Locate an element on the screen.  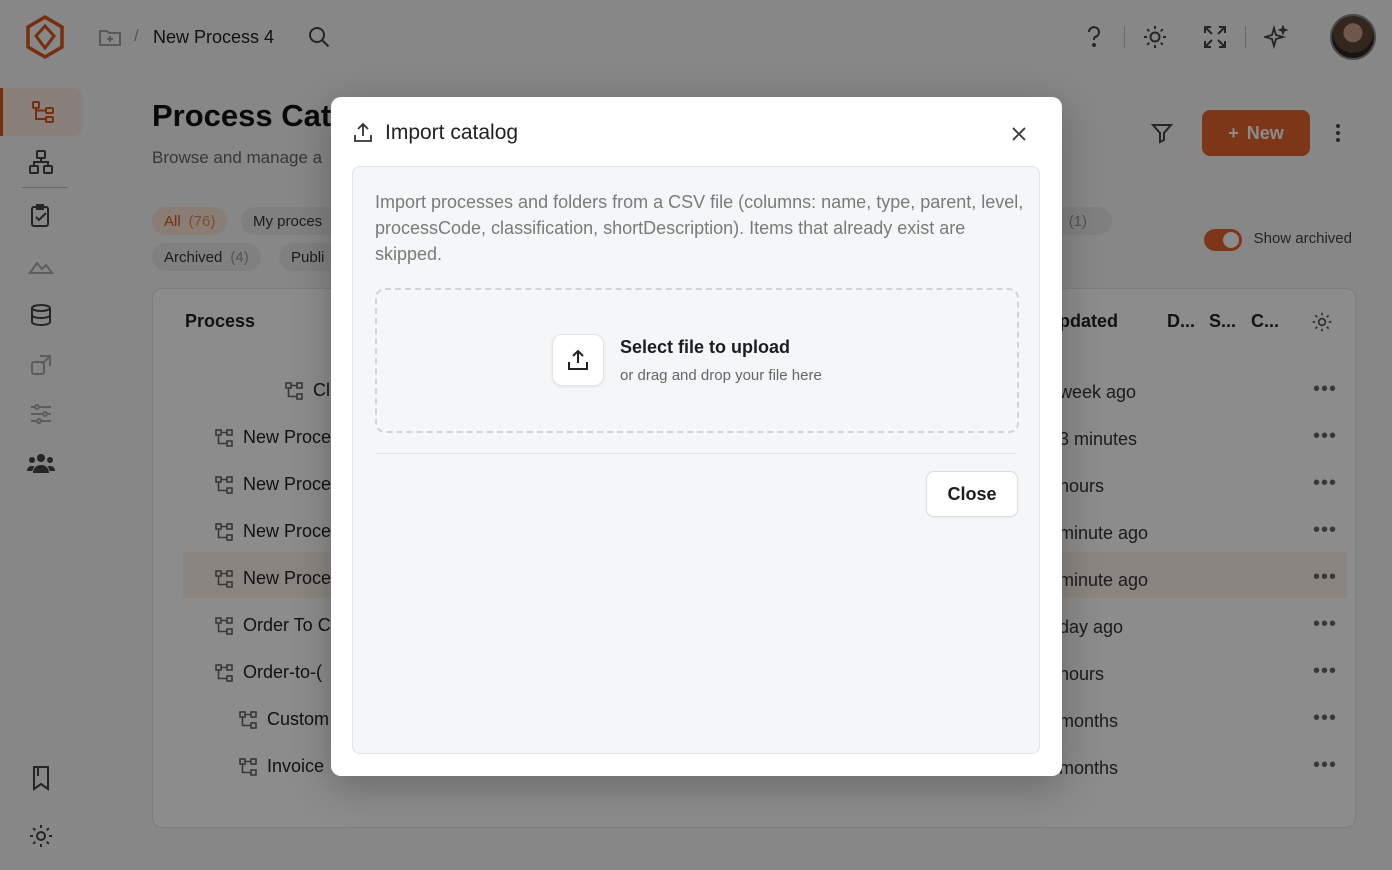
select-file-button is located at coordinates (578, 360).